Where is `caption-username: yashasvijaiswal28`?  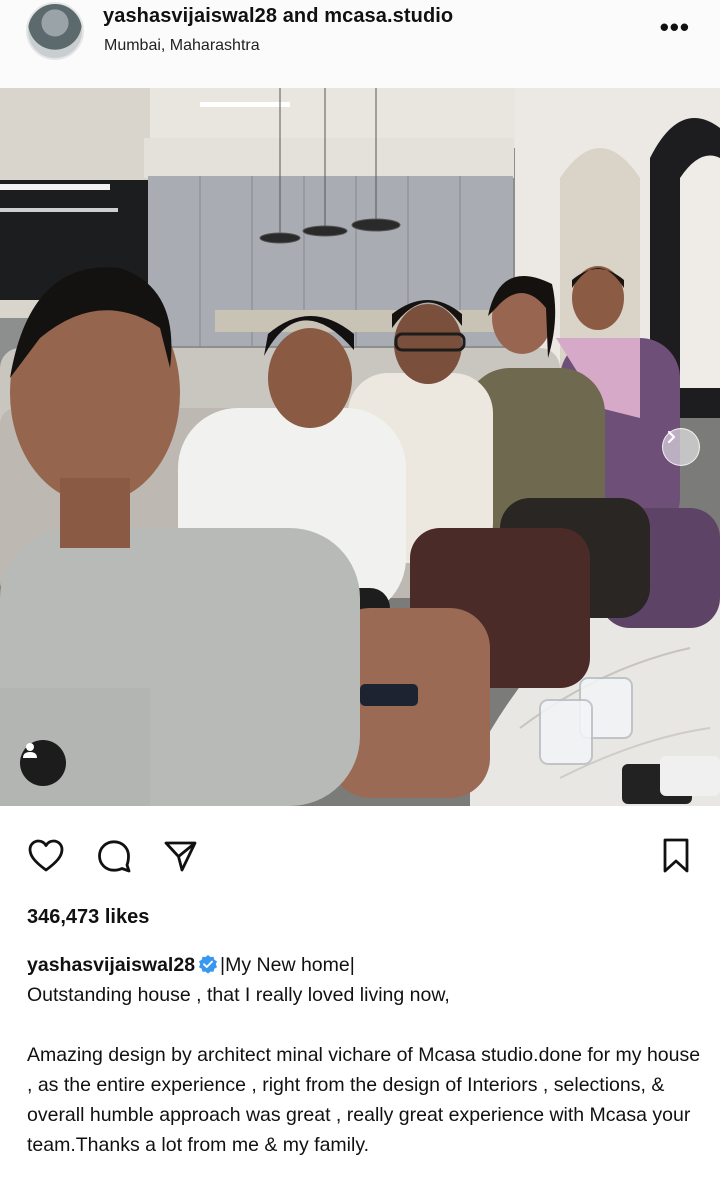
caption-username: yashasvijaiswal28 is located at coordinates (111, 965).